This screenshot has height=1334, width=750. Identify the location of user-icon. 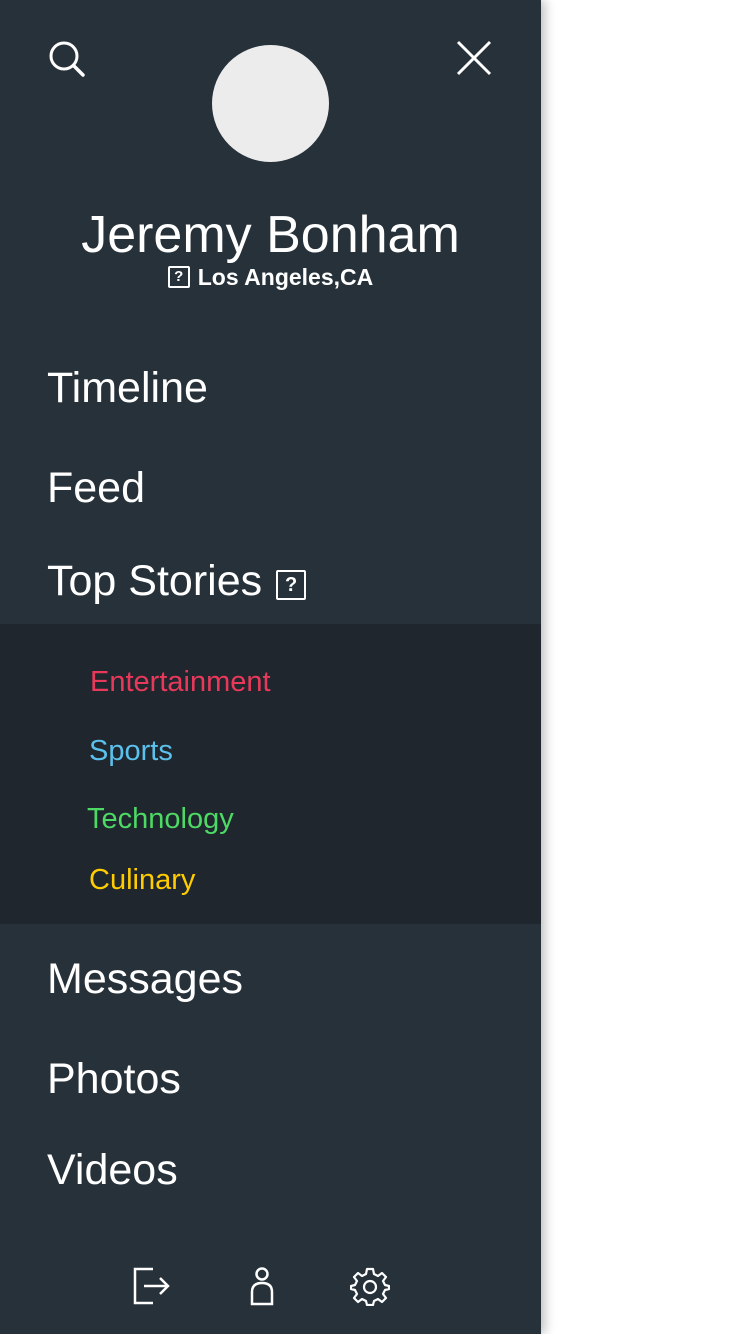
(262, 1286).